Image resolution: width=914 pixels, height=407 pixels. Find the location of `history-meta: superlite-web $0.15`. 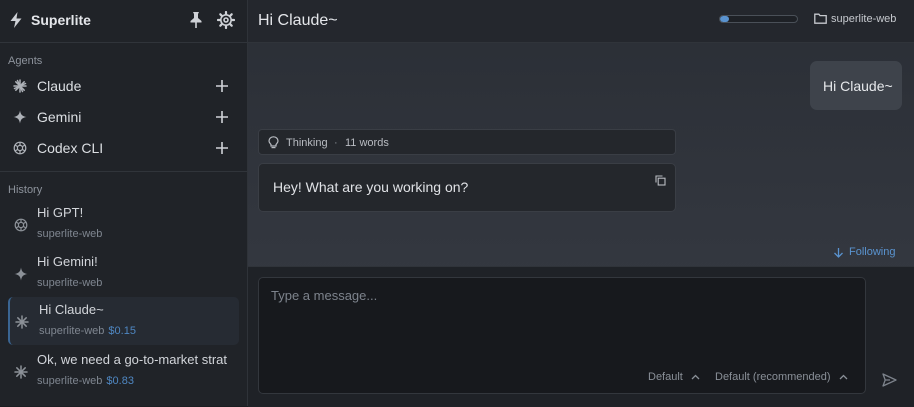

history-meta: superlite-web $0.15 is located at coordinates (87, 331).